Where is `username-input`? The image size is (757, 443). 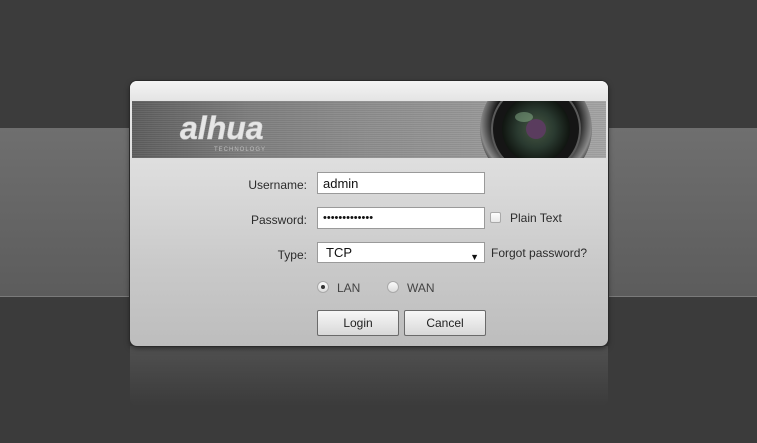
username-input is located at coordinates (401, 183).